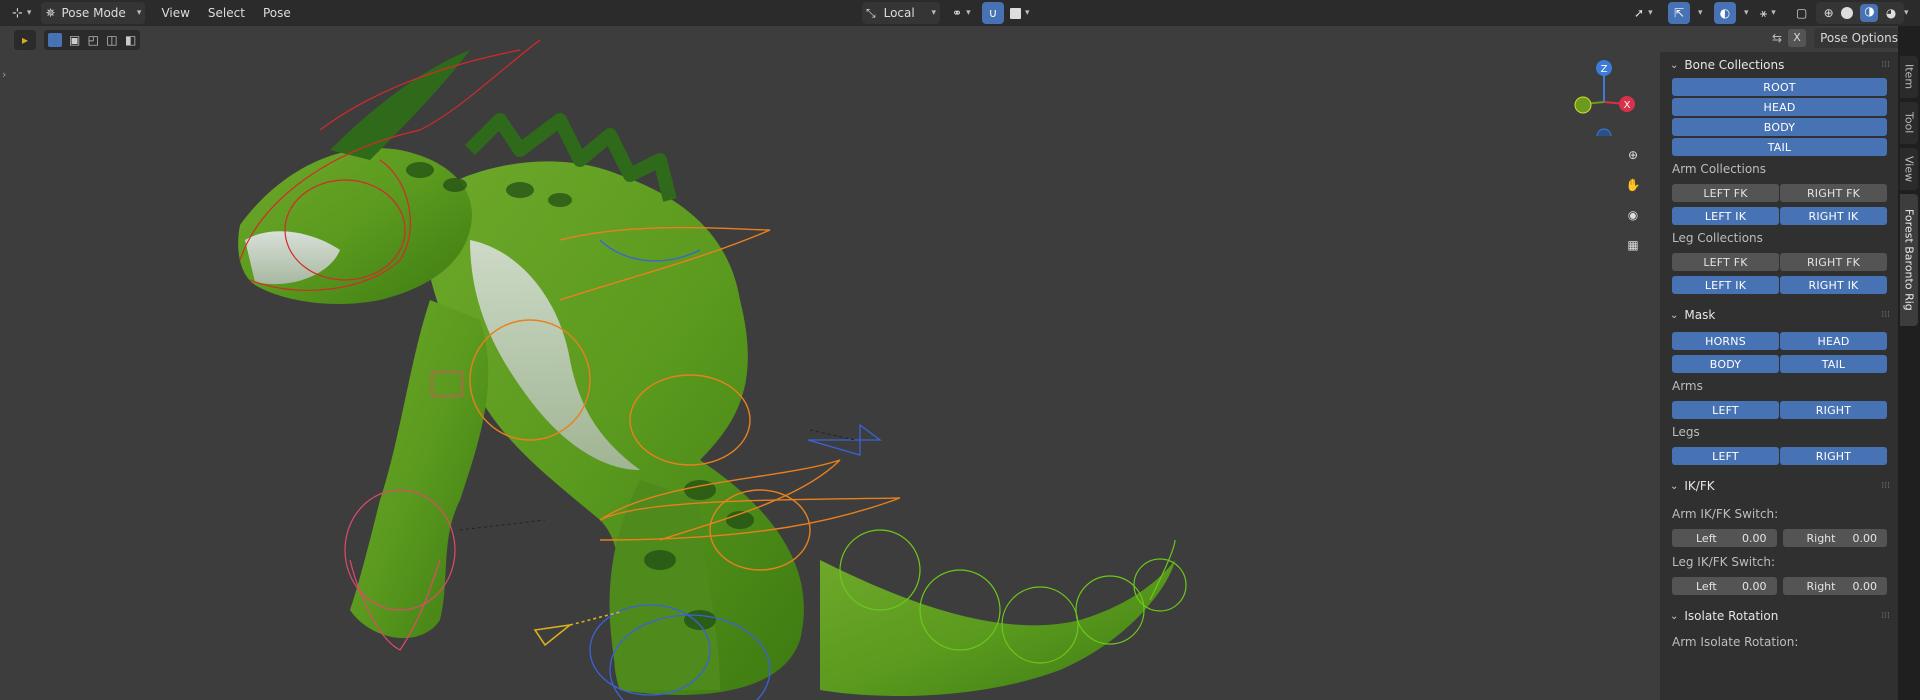 The image size is (1920, 700). I want to click on rendered-shading-icon: ◕, so click(1891, 13).